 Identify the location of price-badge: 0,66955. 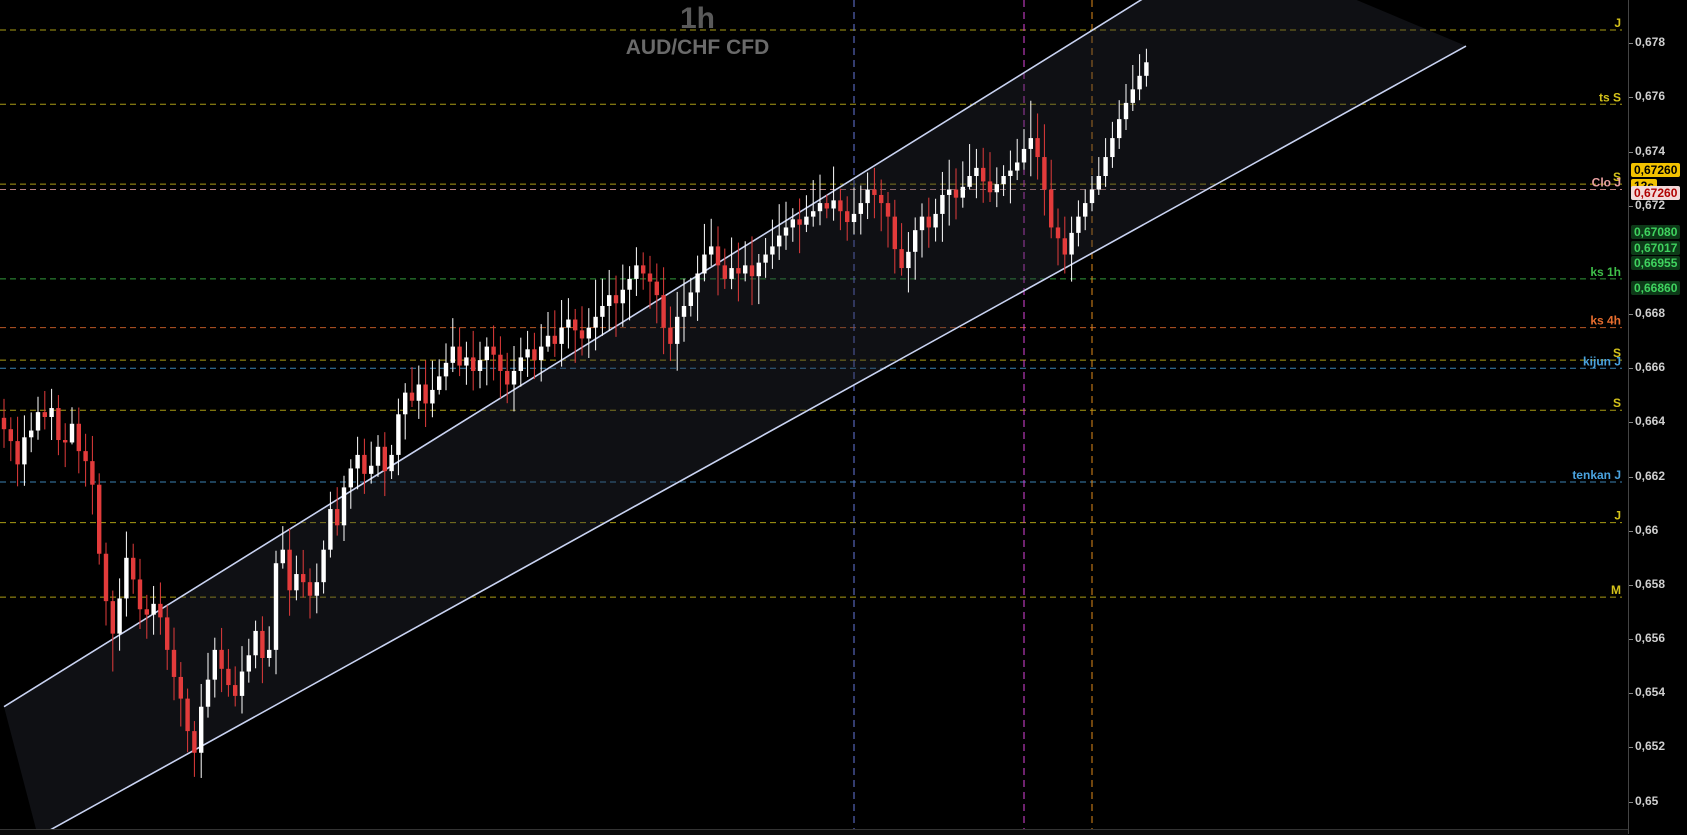
(1656, 263).